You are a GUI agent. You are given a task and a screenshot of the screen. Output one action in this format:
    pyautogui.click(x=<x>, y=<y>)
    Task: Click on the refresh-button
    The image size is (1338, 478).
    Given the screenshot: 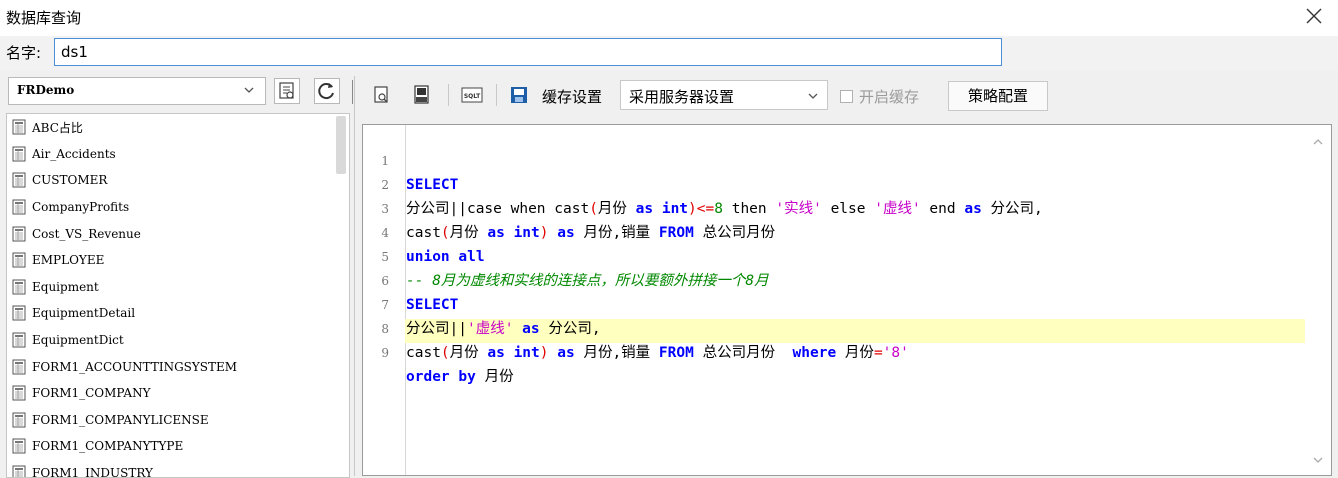 What is the action you would take?
    pyautogui.click(x=327, y=91)
    